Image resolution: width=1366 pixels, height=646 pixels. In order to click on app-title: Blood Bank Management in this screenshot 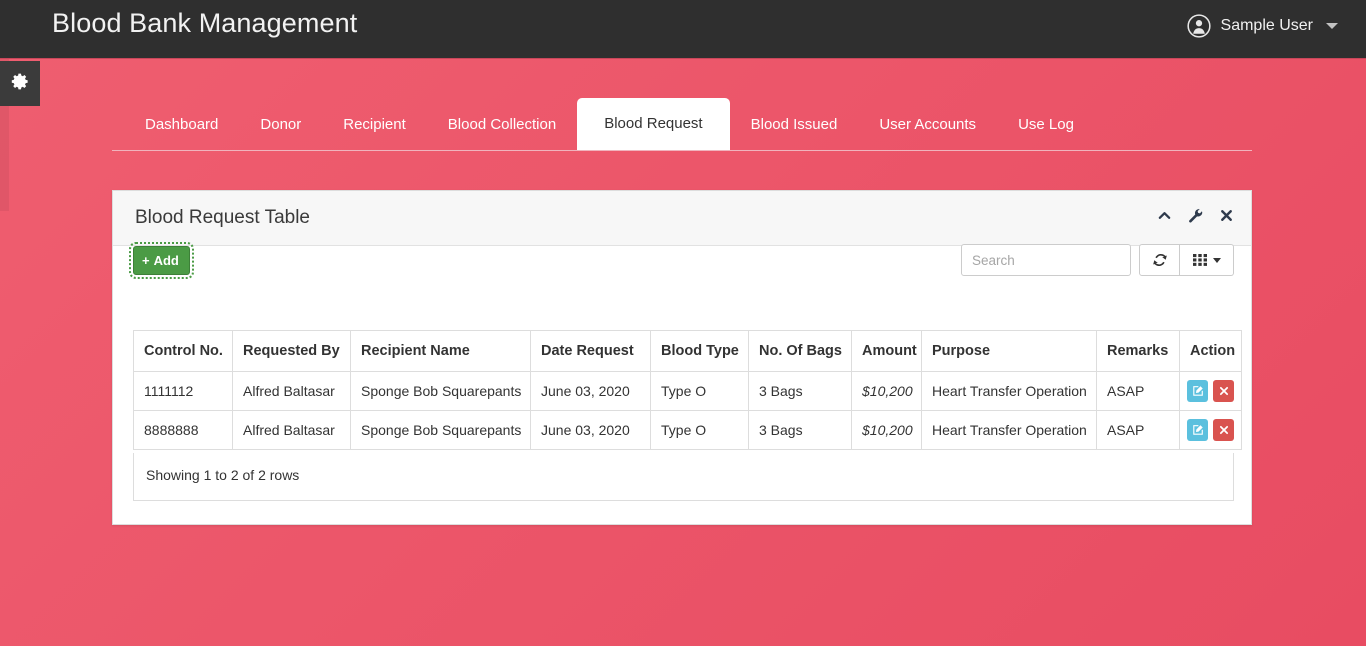, I will do `click(205, 23)`.